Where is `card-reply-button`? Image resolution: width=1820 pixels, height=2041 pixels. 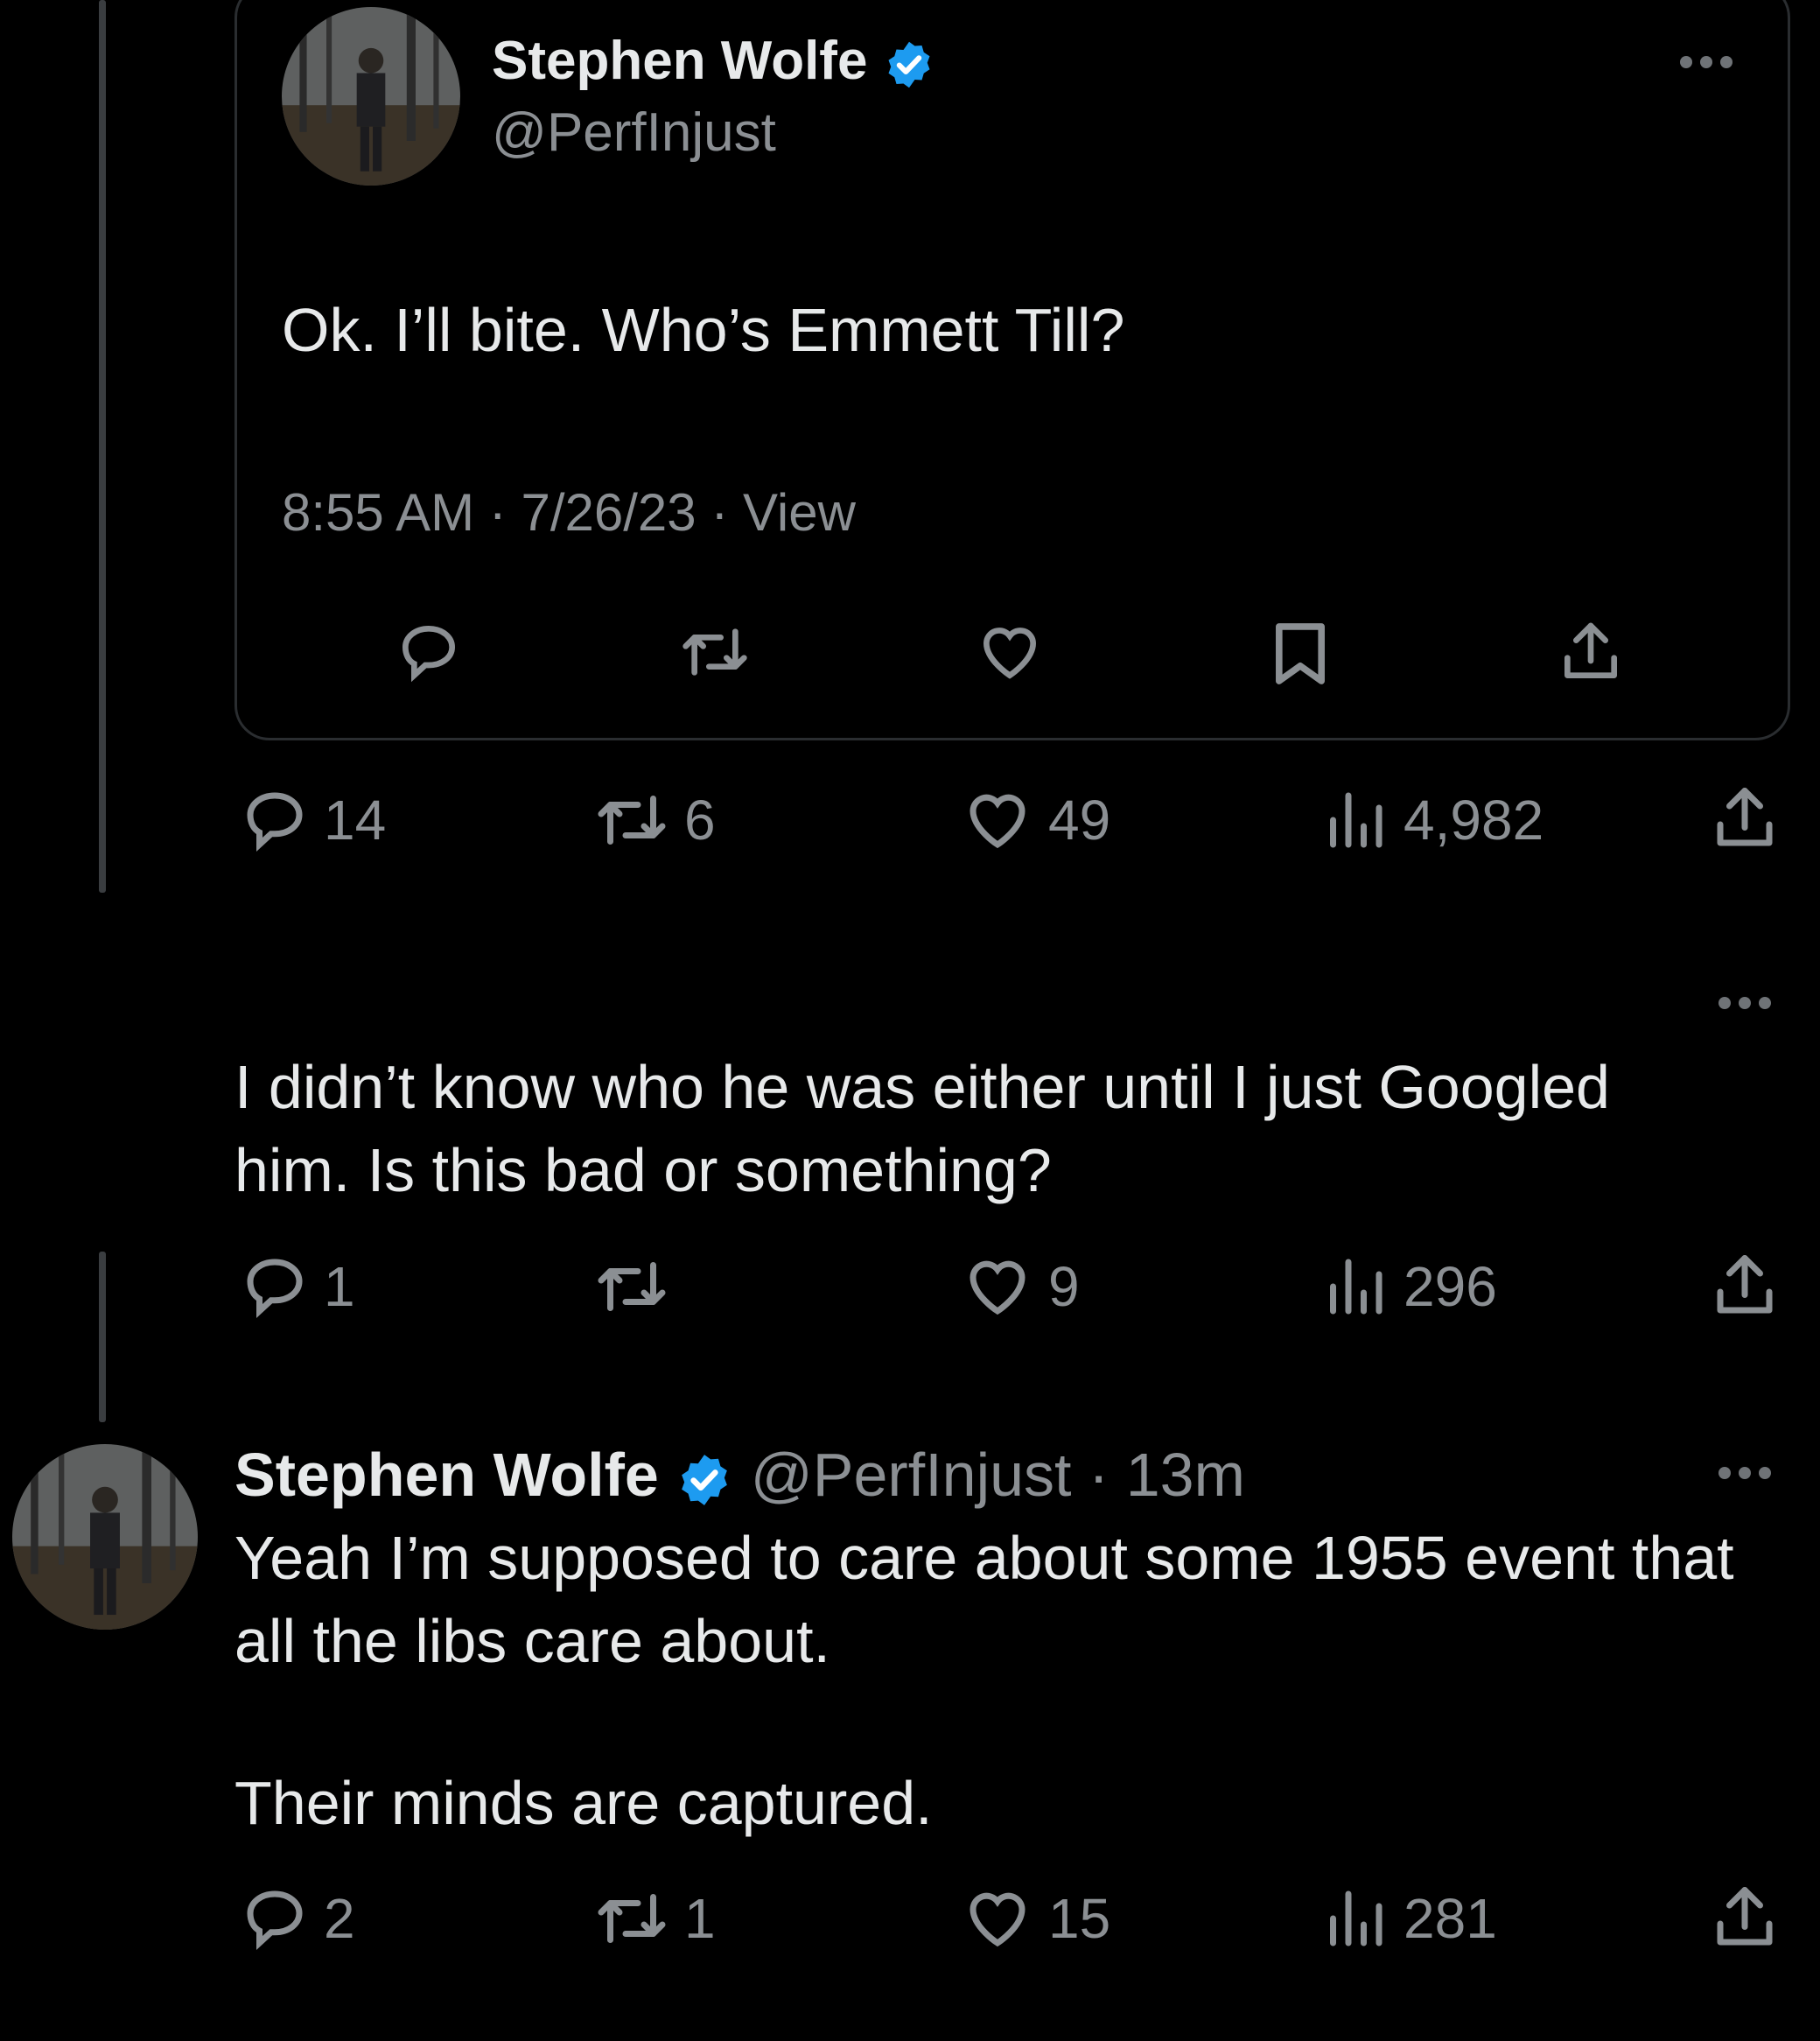
card-reply-button is located at coordinates (429, 652).